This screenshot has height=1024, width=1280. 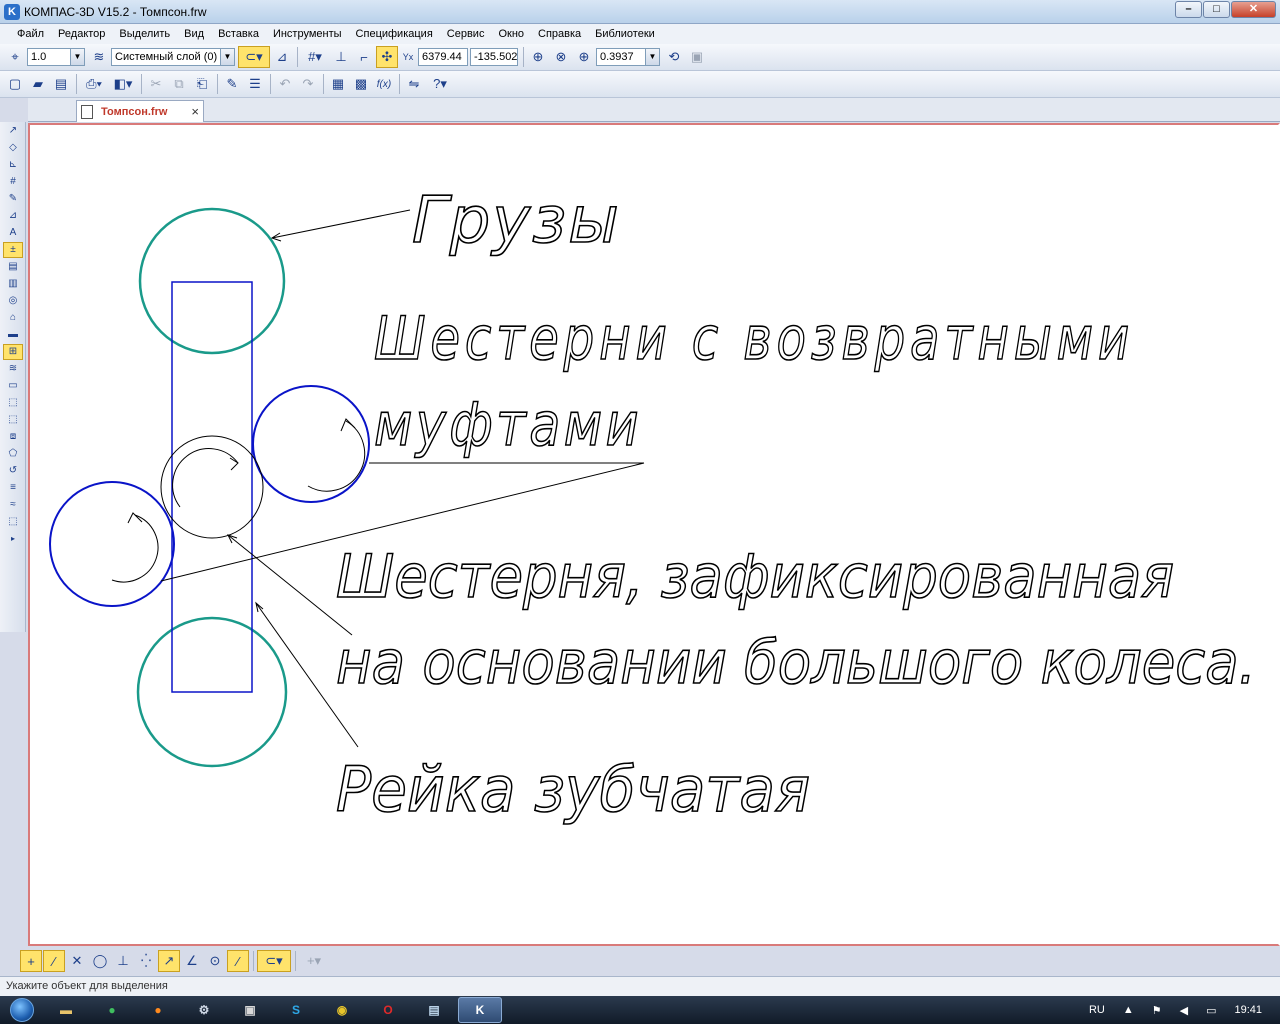 What do you see at coordinates (22, 1010) in the screenshot?
I see `start-button` at bounding box center [22, 1010].